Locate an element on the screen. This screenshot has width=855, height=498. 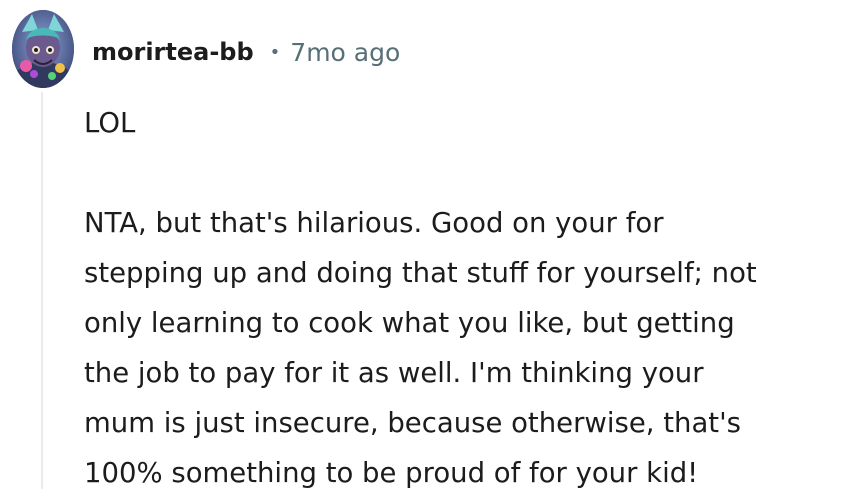
comment-header: morirtea-bb • 7mo ago is located at coordinates (246, 52).